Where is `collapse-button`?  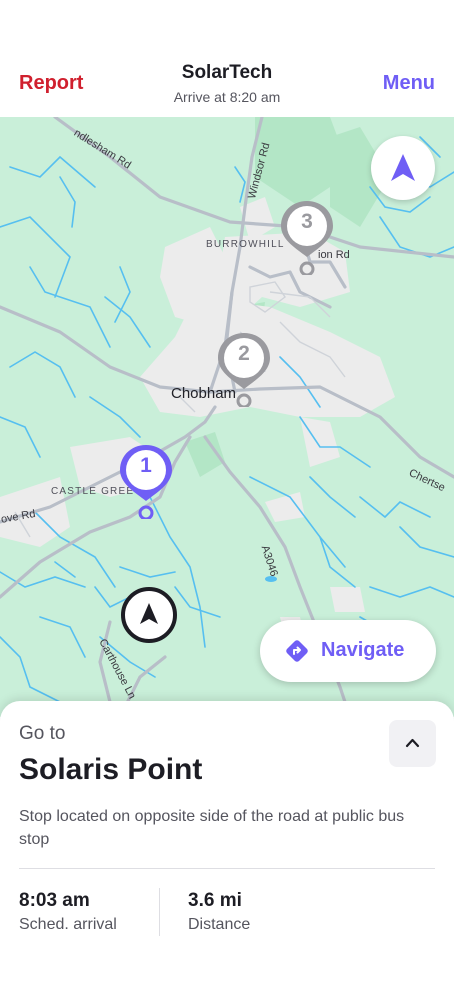 collapse-button is located at coordinates (412, 743).